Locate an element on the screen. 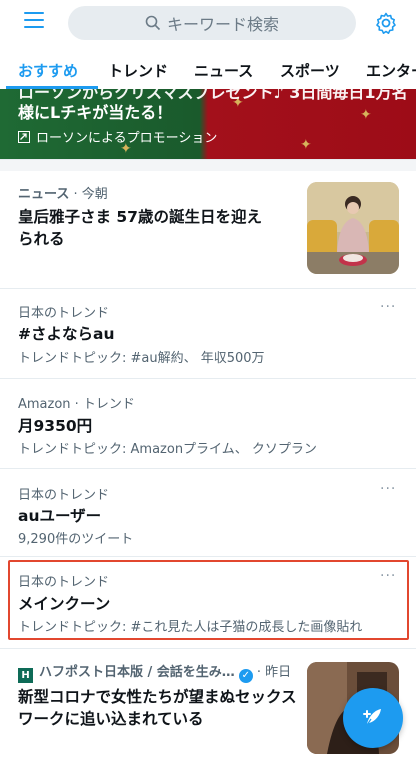  promoted-icon is located at coordinates (24, 136).